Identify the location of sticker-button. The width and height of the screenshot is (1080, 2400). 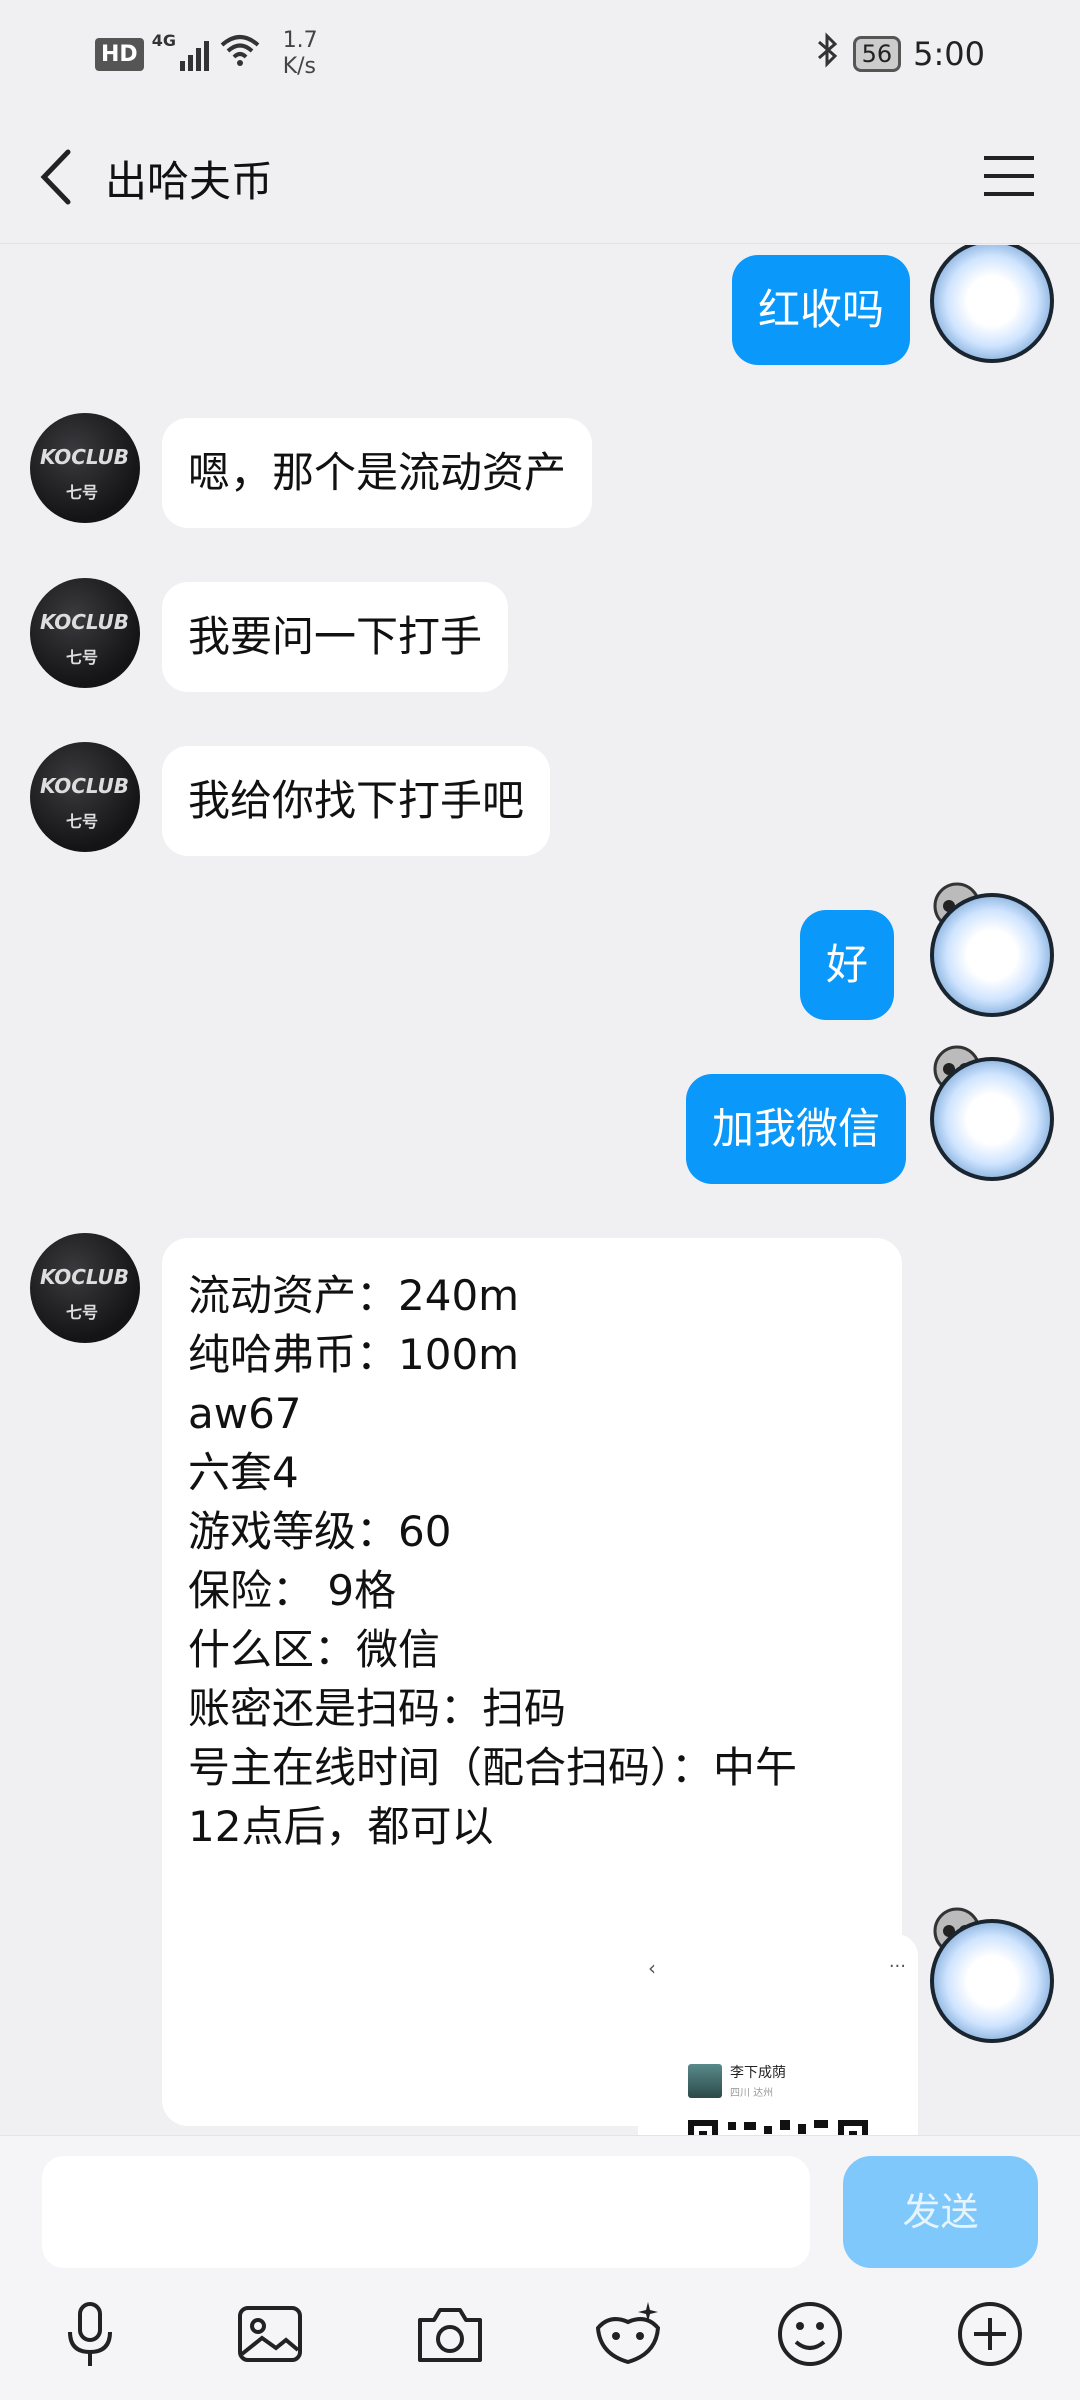
(628, 2334).